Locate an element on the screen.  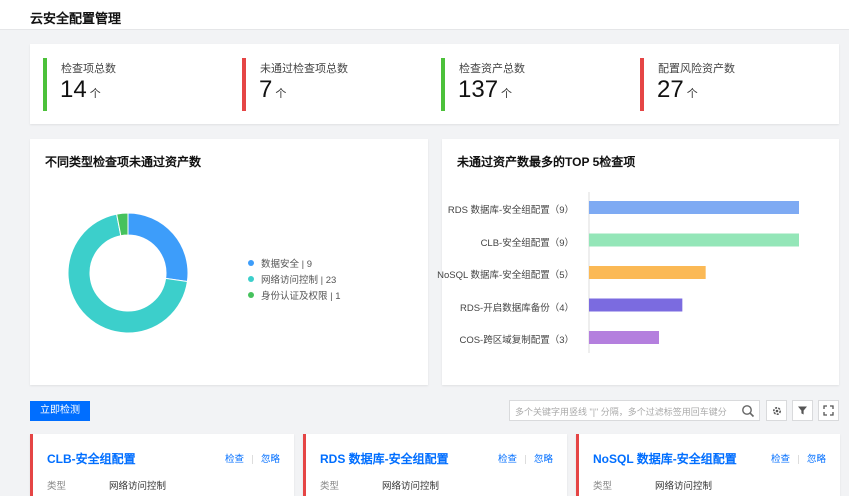
stat-value: 14 is located at coordinates (73, 89).